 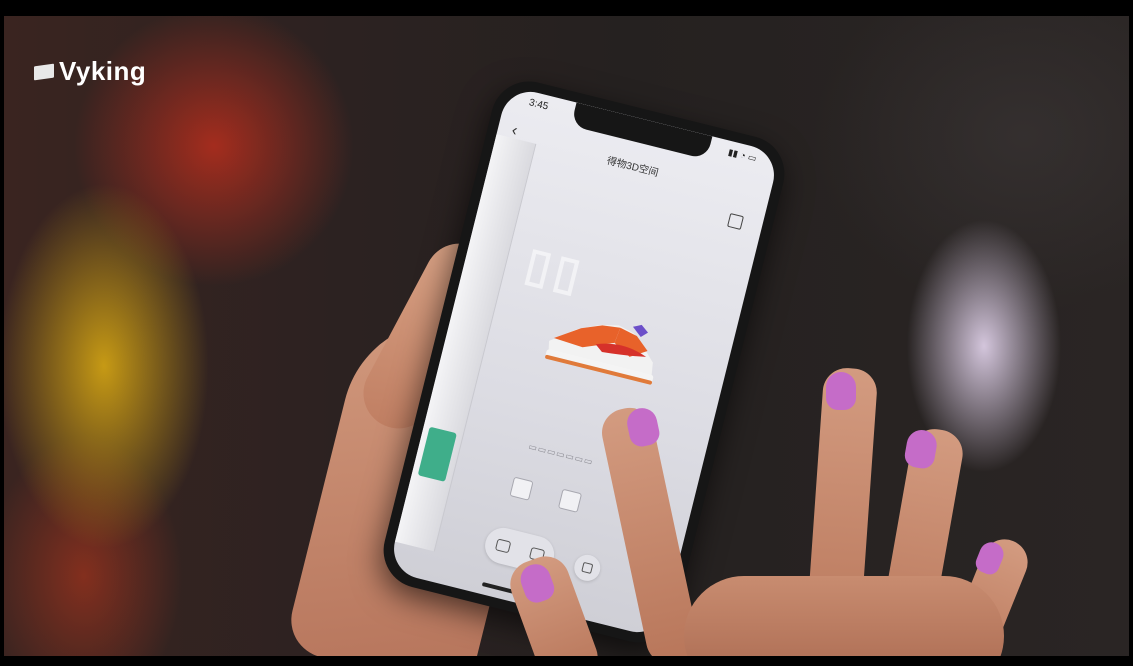 I want to click on brand-logo: Vyking, so click(x=90, y=71).